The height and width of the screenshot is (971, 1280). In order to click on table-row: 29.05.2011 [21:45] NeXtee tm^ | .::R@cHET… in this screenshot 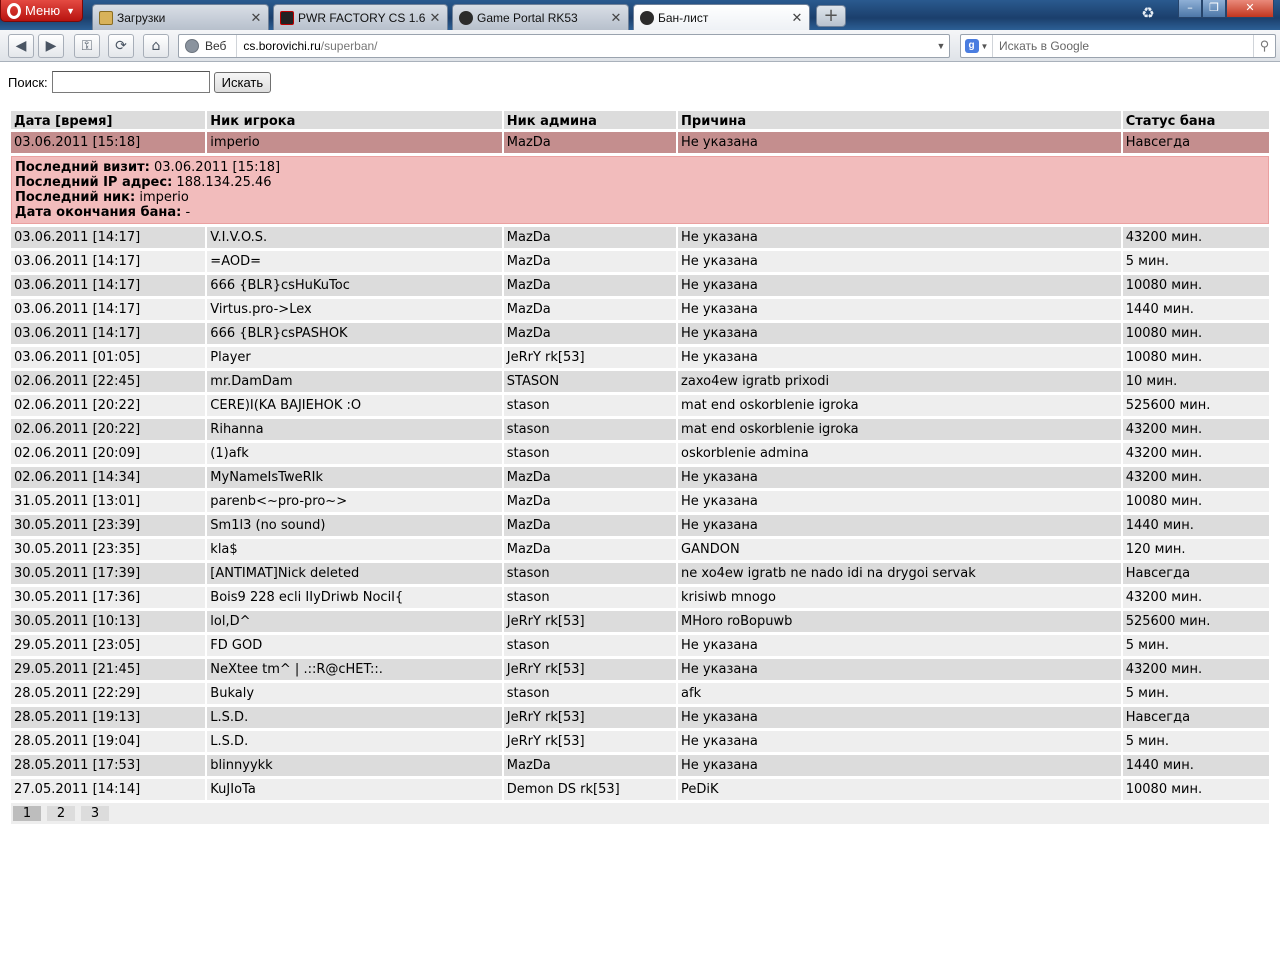, I will do `click(640, 669)`.